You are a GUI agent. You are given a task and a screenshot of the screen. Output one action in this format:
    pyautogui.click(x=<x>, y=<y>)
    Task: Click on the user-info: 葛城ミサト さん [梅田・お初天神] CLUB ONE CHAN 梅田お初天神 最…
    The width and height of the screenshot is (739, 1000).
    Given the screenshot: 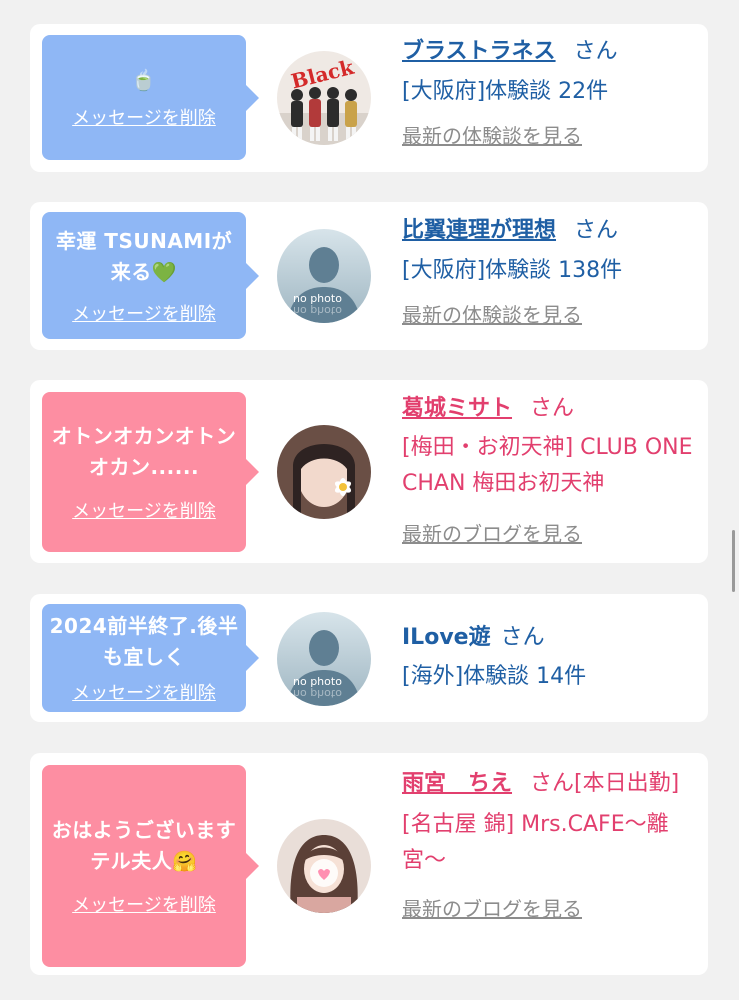 What is the action you would take?
    pyautogui.click(x=552, y=469)
    